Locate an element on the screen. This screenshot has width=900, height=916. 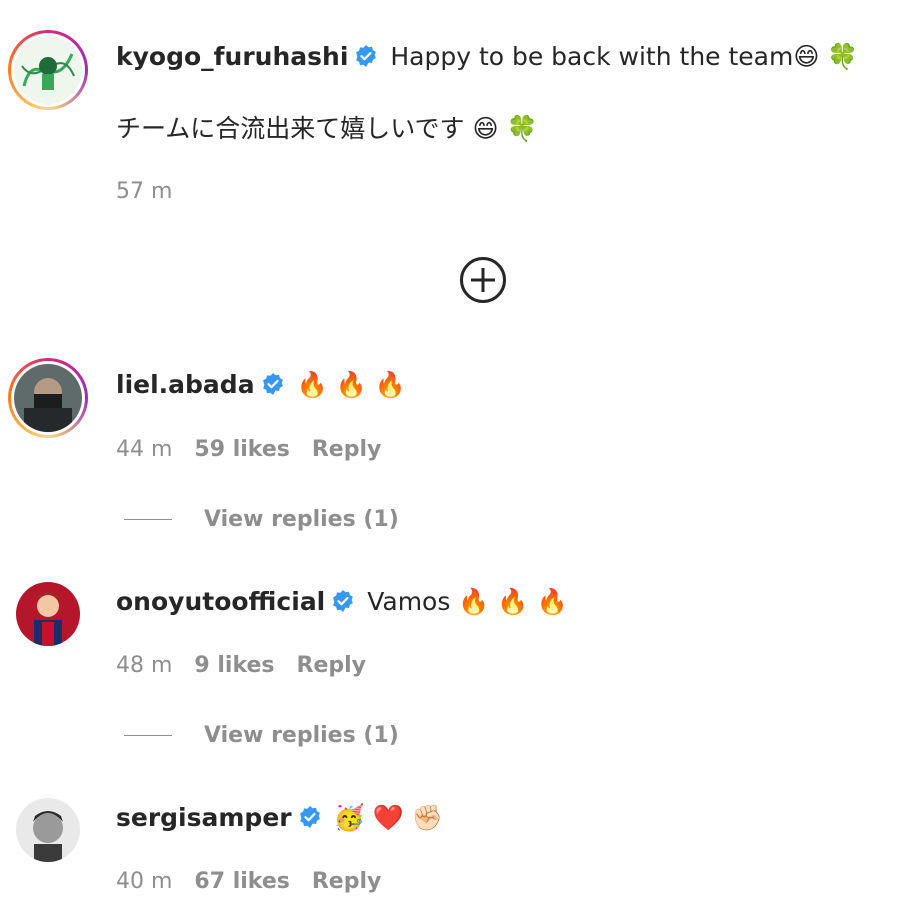
comment-meta: 44 m 59 likes Reply is located at coordinates (259, 449).